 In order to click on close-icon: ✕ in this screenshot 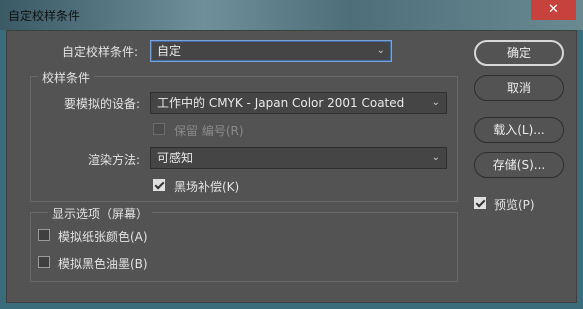, I will do `click(553, 9)`.